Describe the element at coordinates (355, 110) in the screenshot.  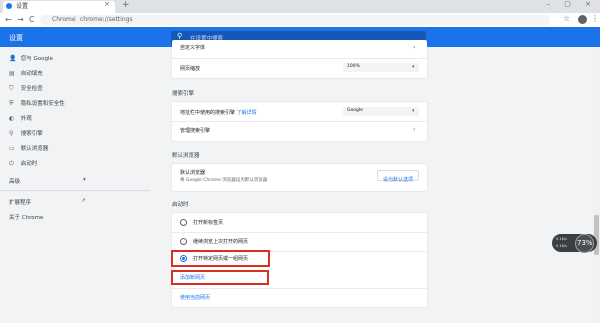
I see `engine-value: Google` at that location.